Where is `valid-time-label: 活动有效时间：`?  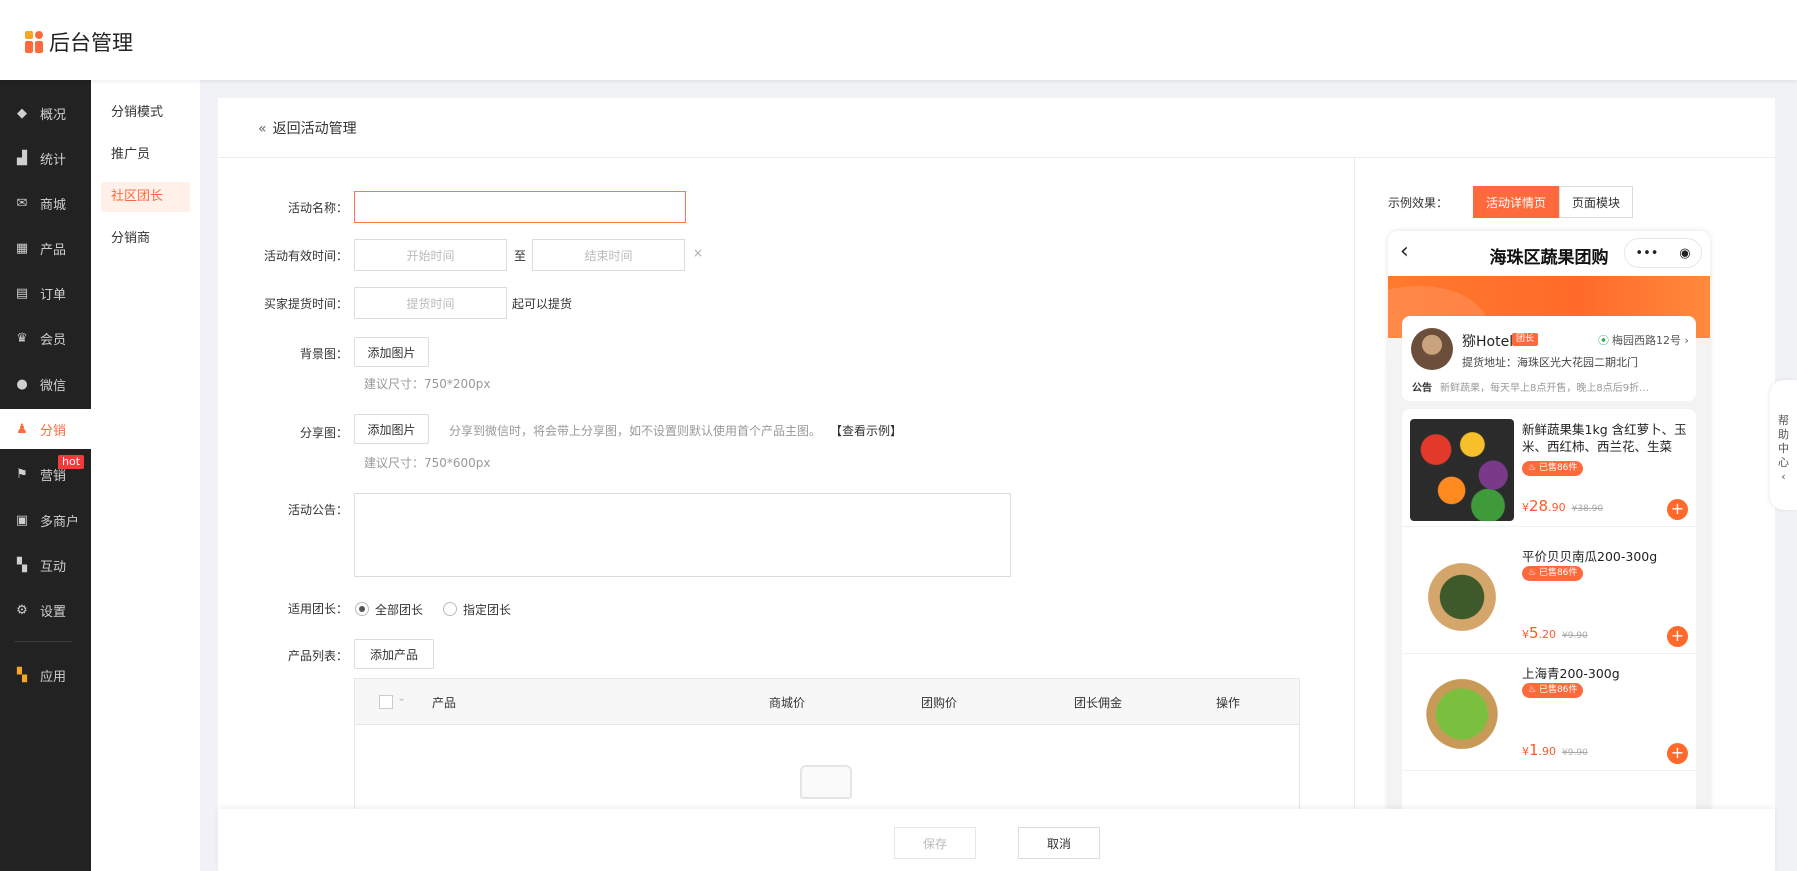
valid-time-label: 活动有效时间： is located at coordinates (305, 256).